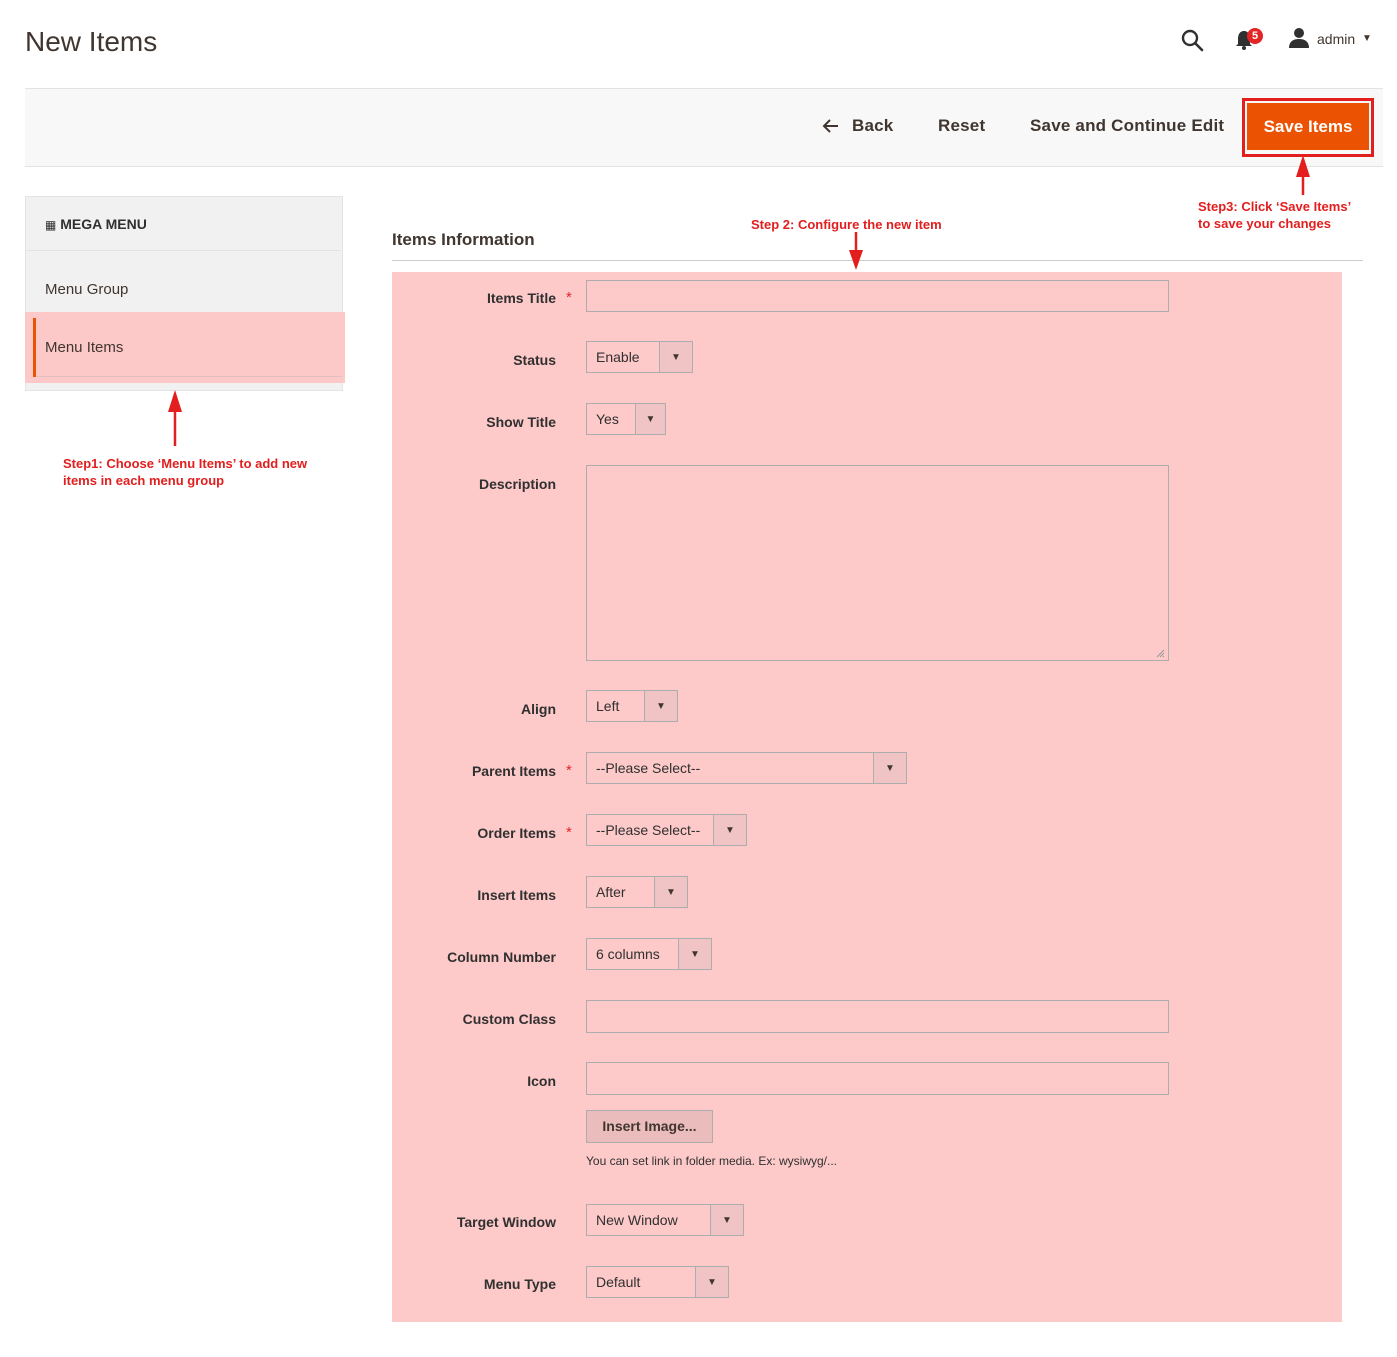 This screenshot has width=1397, height=1357. What do you see at coordinates (1255, 36) in the screenshot?
I see `notification-badge: 5` at bounding box center [1255, 36].